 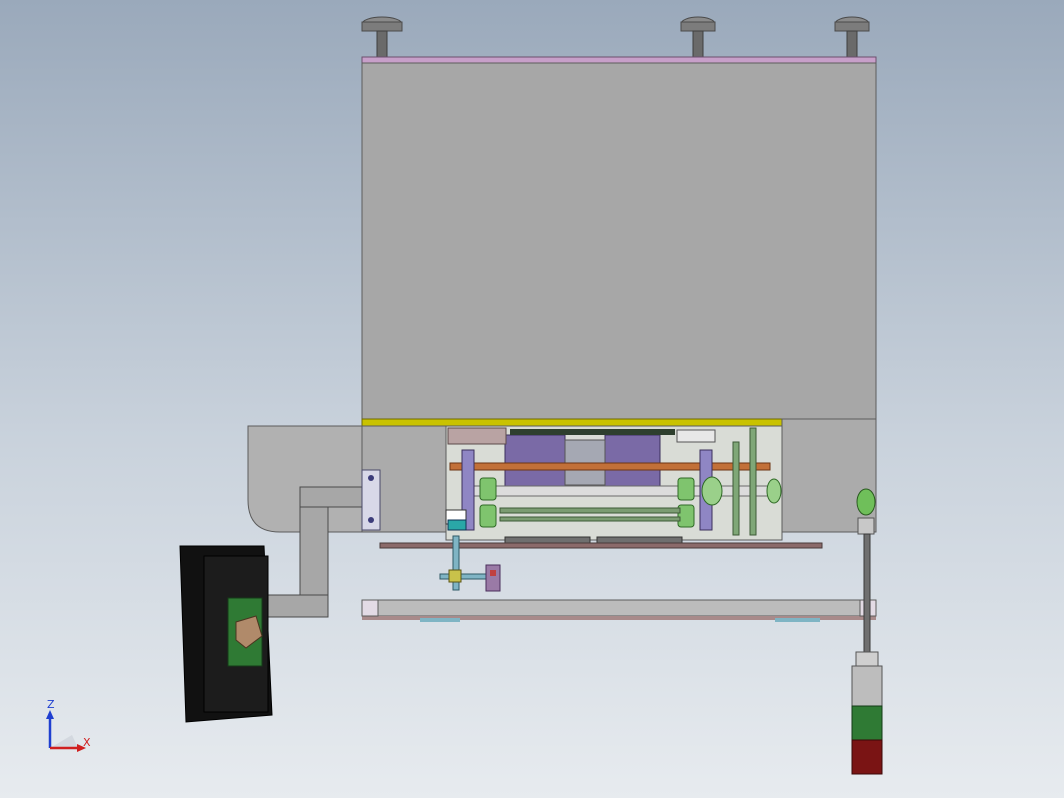 What do you see at coordinates (87, 742) in the screenshot?
I see `x-axis-label: X` at bounding box center [87, 742].